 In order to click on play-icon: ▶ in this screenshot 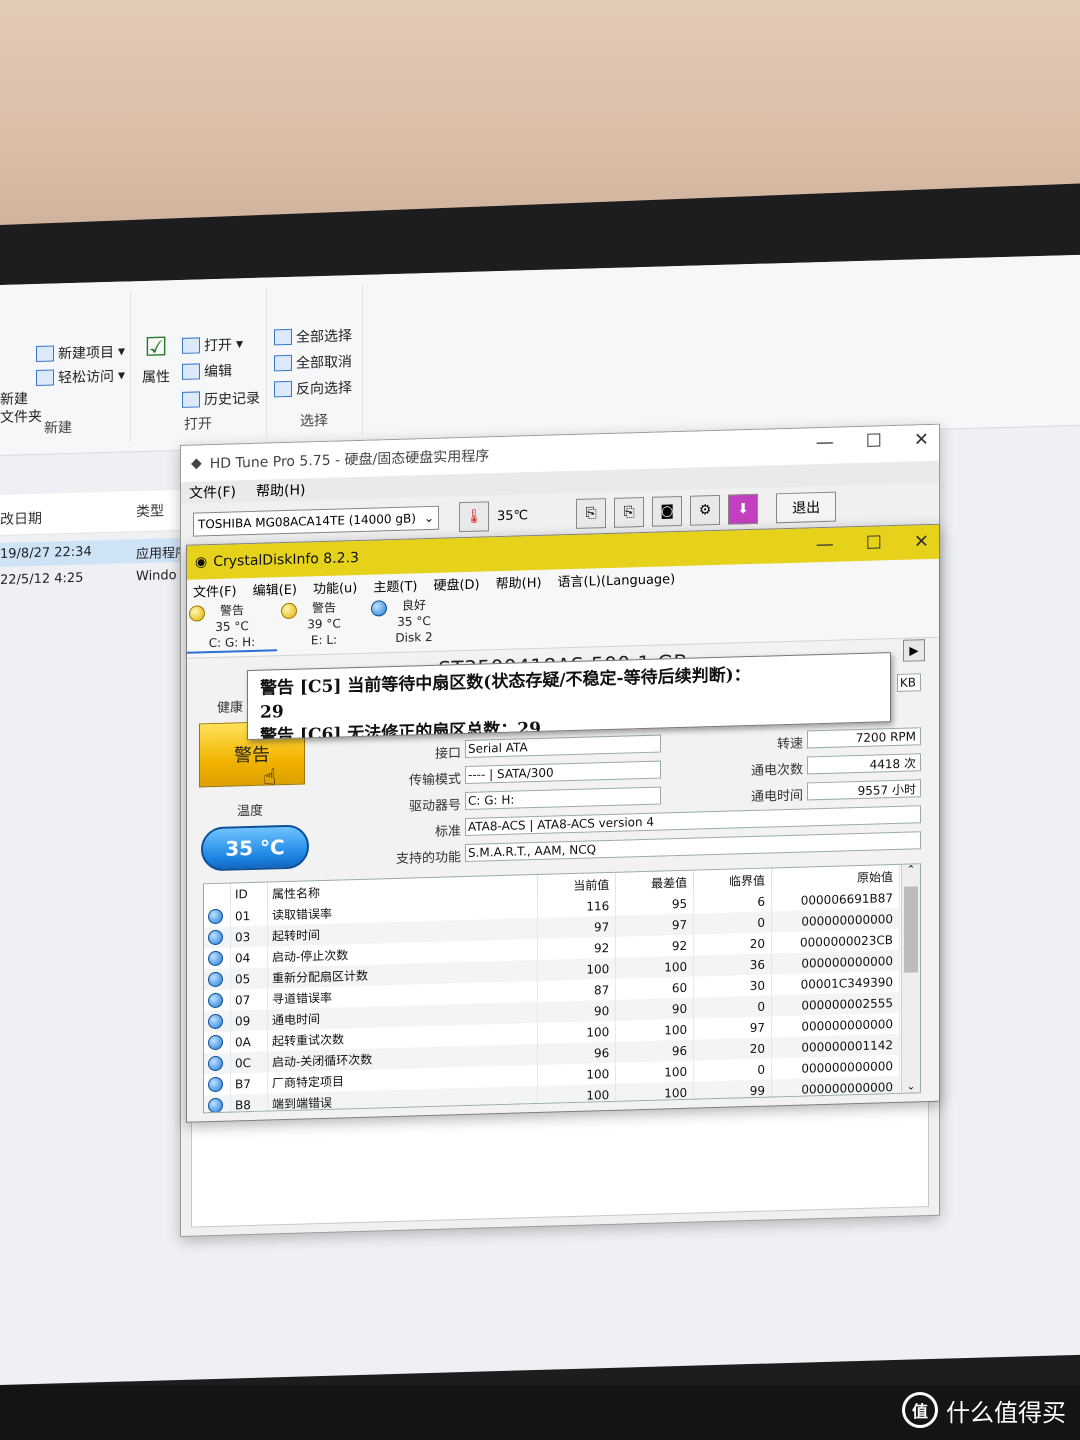, I will do `click(914, 650)`.